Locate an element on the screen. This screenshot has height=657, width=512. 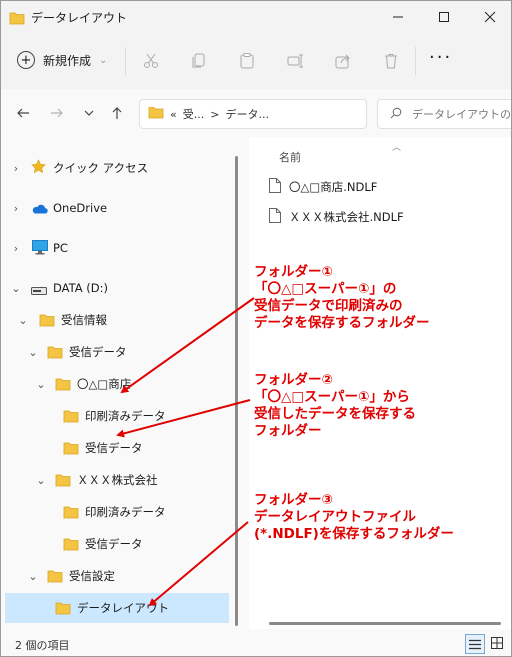
annotation-line: 受信データで印刷済みの is located at coordinates (328, 306).